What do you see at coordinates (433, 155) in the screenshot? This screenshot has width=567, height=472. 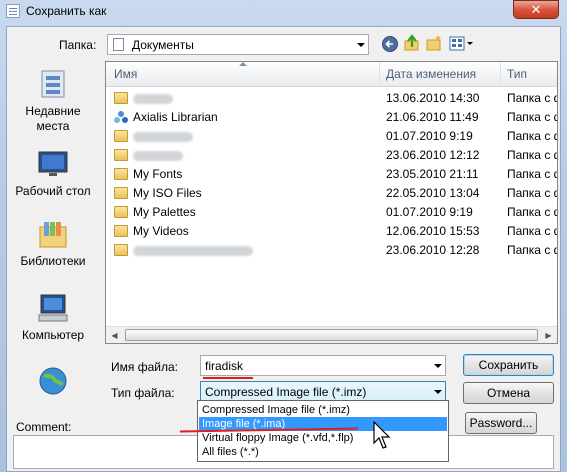 I see `file-date: 23.06.2010 12:12` at bounding box center [433, 155].